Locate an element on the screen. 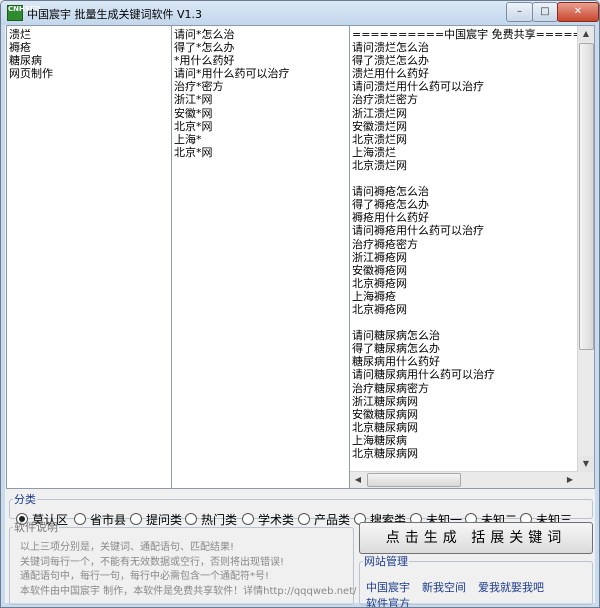  template-line: *用什么药好 is located at coordinates (204, 61).